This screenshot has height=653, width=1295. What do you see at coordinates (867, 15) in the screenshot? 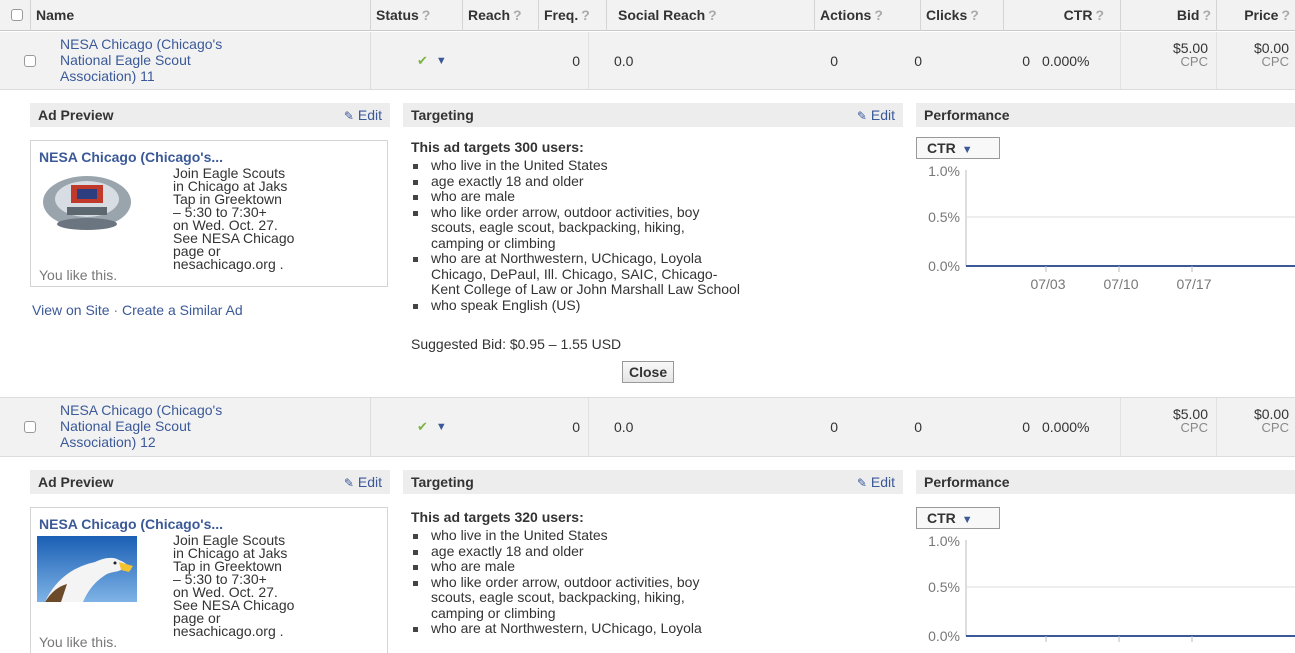
I see `col-actions: Actions?` at bounding box center [867, 15].